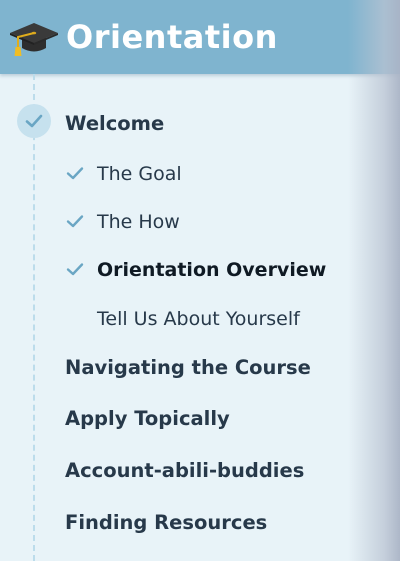 The image size is (400, 561). Describe the element at coordinates (139, 174) in the screenshot. I see `lesson-label: The Goal` at that location.